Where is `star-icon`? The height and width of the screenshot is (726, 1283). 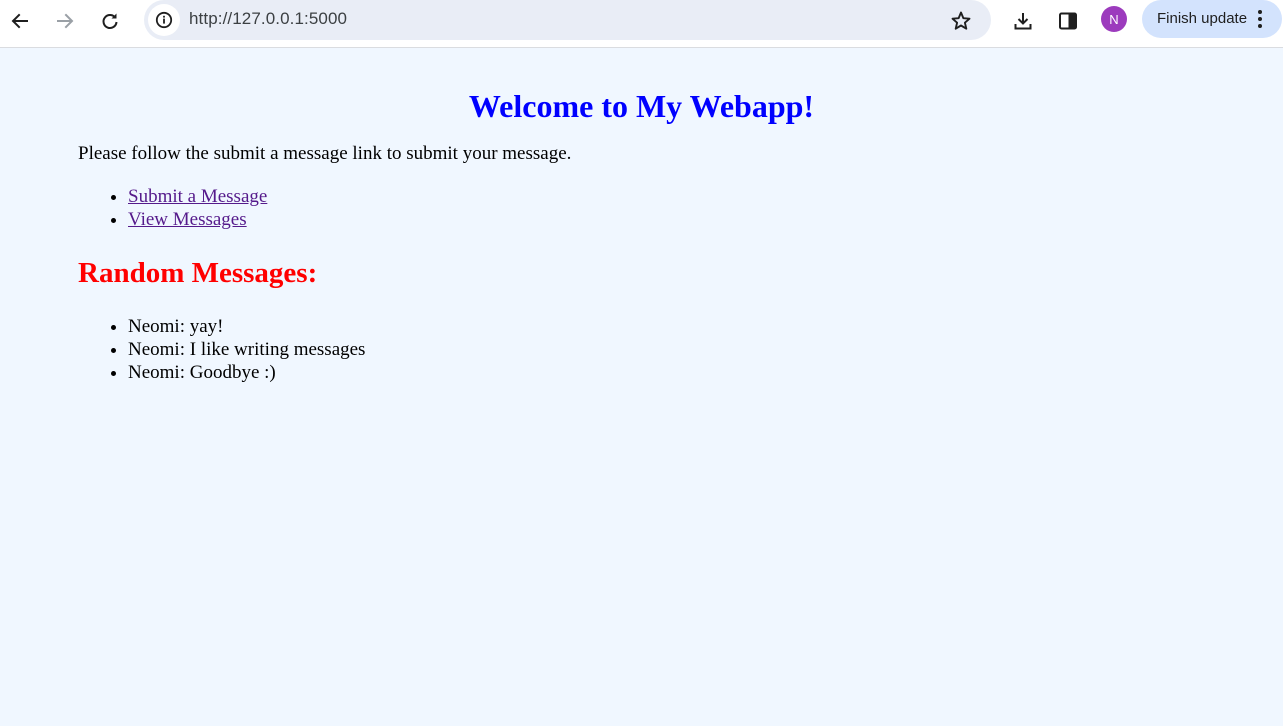 star-icon is located at coordinates (961, 20).